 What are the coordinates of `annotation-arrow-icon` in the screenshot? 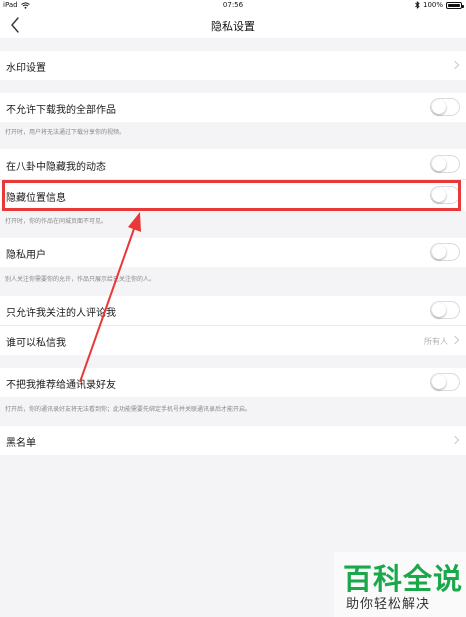 It's located at (110, 297).